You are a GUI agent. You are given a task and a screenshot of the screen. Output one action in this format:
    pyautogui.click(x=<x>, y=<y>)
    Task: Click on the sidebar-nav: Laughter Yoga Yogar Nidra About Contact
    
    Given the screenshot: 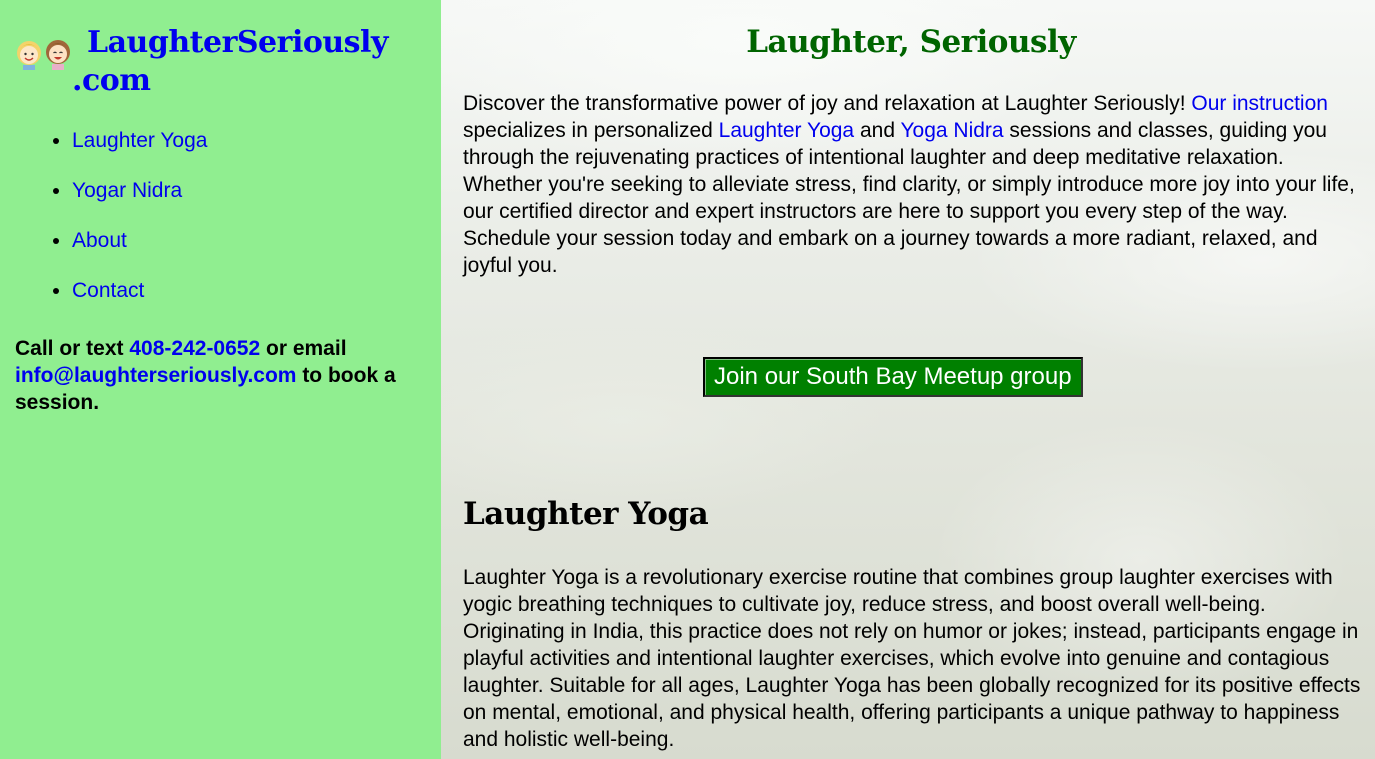 What is the action you would take?
    pyautogui.click(x=119, y=226)
    